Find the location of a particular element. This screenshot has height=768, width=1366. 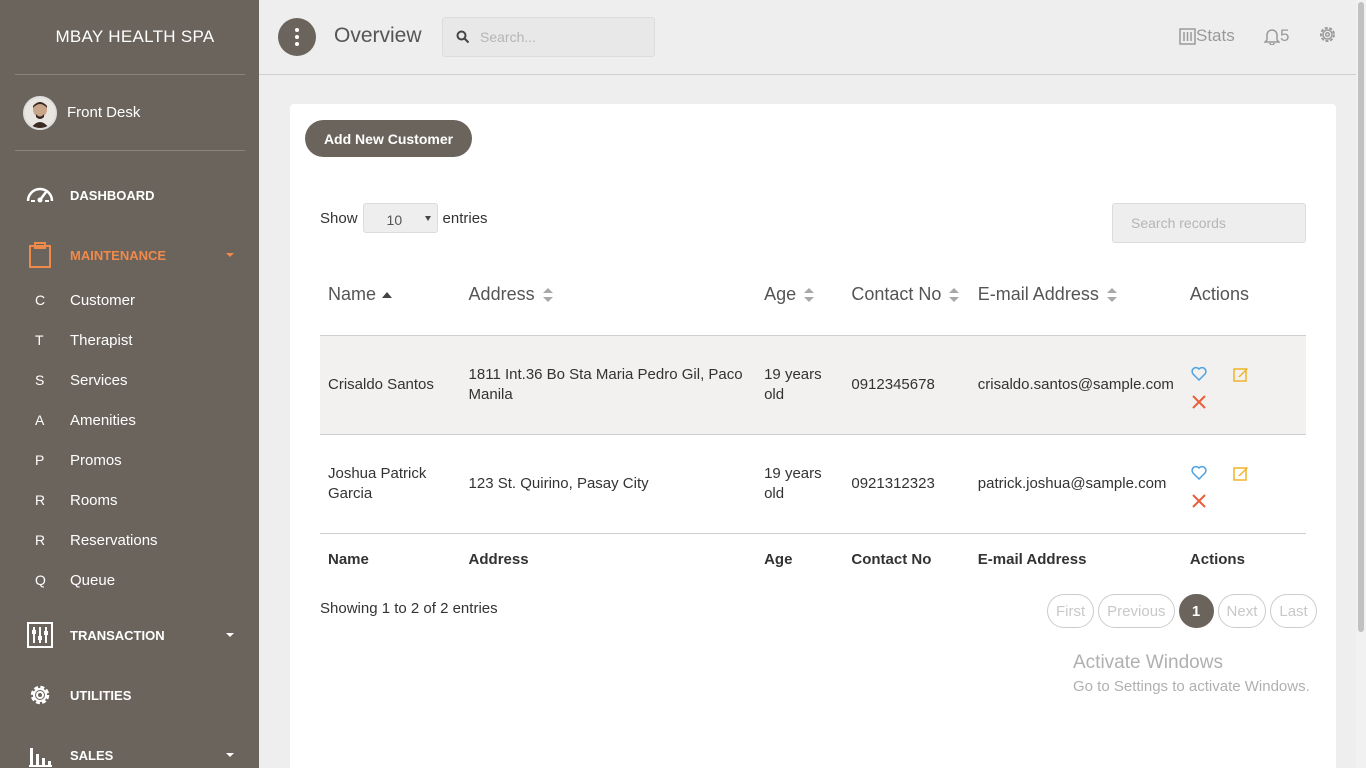

vertical-scrollbar is located at coordinates (1361, 384).